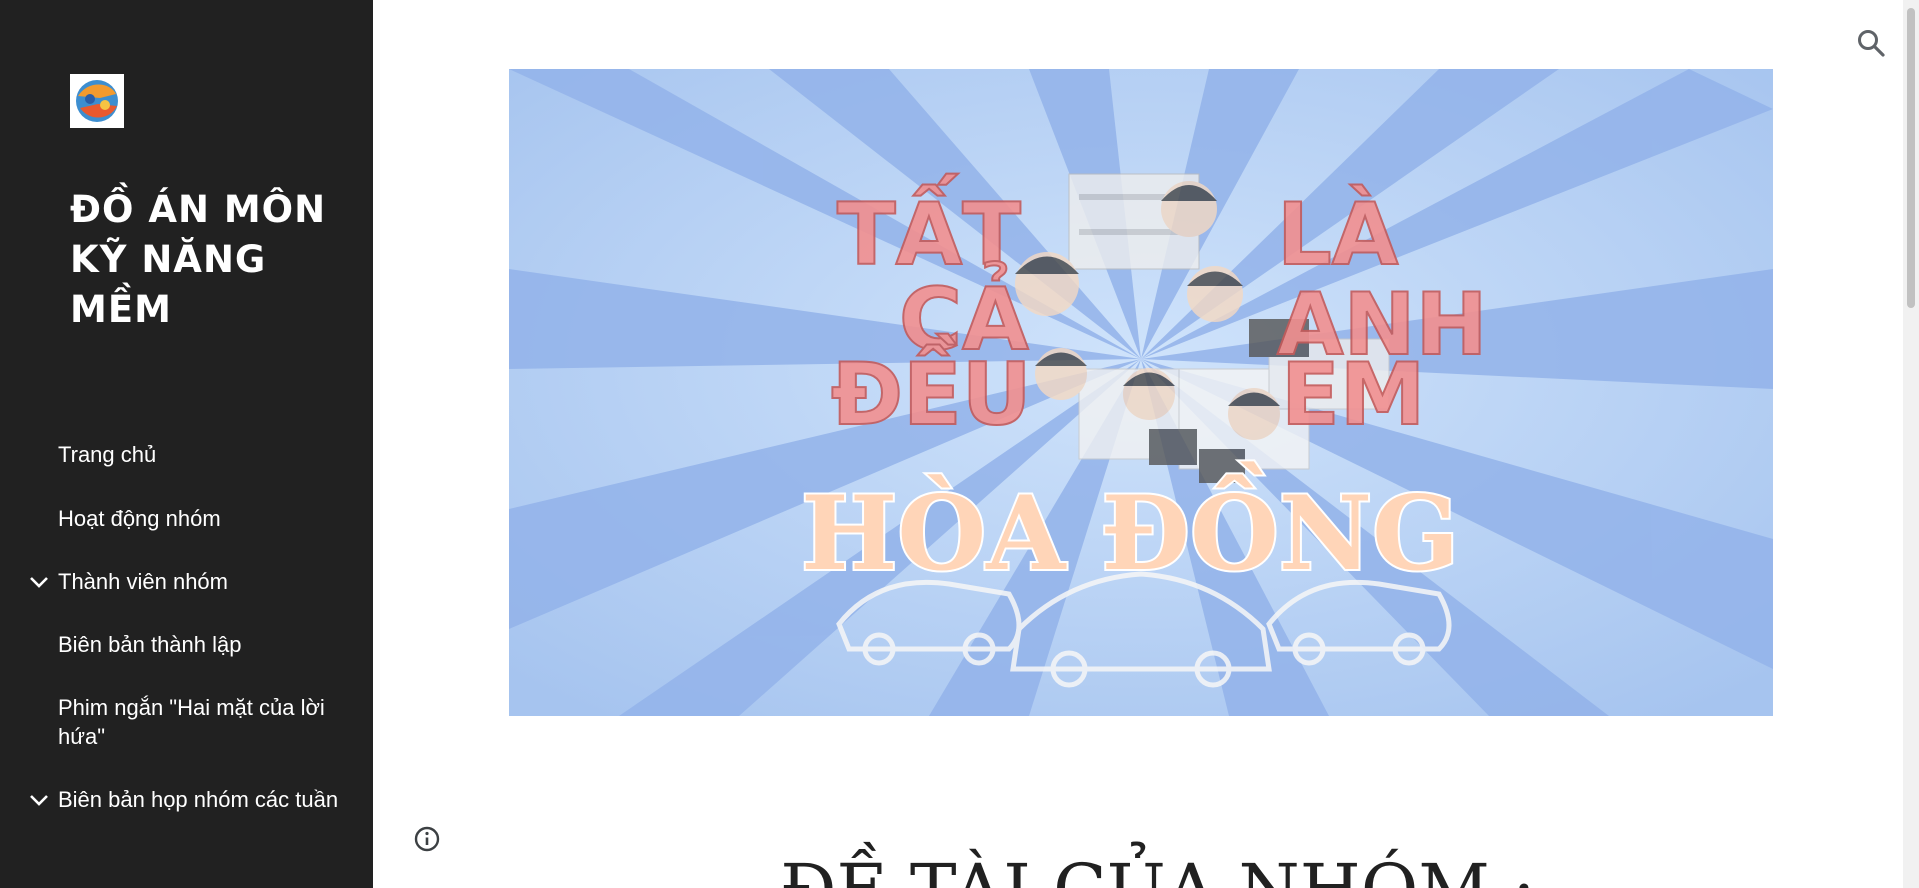  I want to click on nav-item-label: Thành viên nhóm, so click(143, 581).